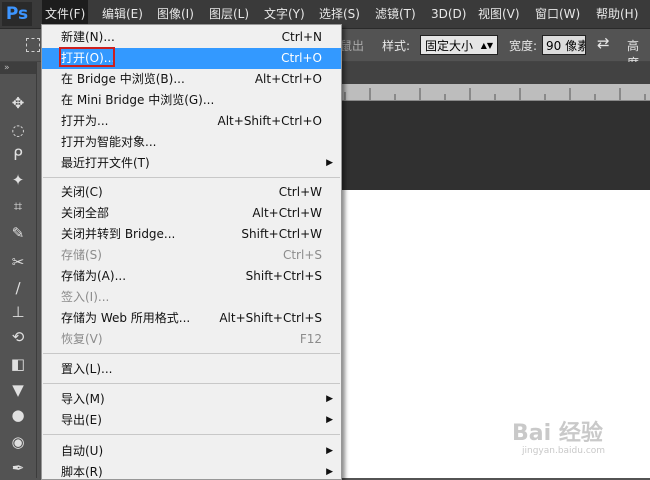 This screenshot has width=650, height=480. What do you see at coordinates (449, 46) in the screenshot?
I see `style-select-value: 固定大小` at bounding box center [449, 46].